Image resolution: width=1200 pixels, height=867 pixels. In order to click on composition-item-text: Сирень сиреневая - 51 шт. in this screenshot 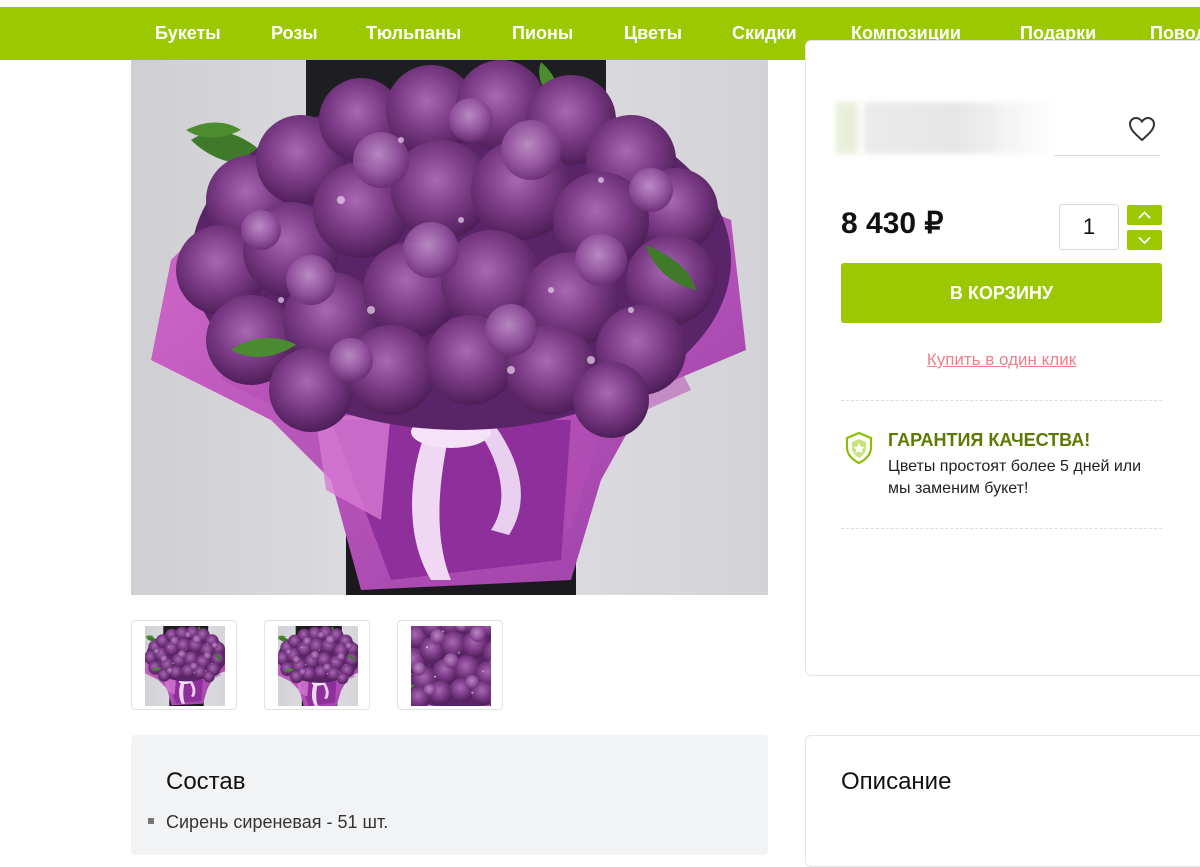, I will do `click(277, 822)`.